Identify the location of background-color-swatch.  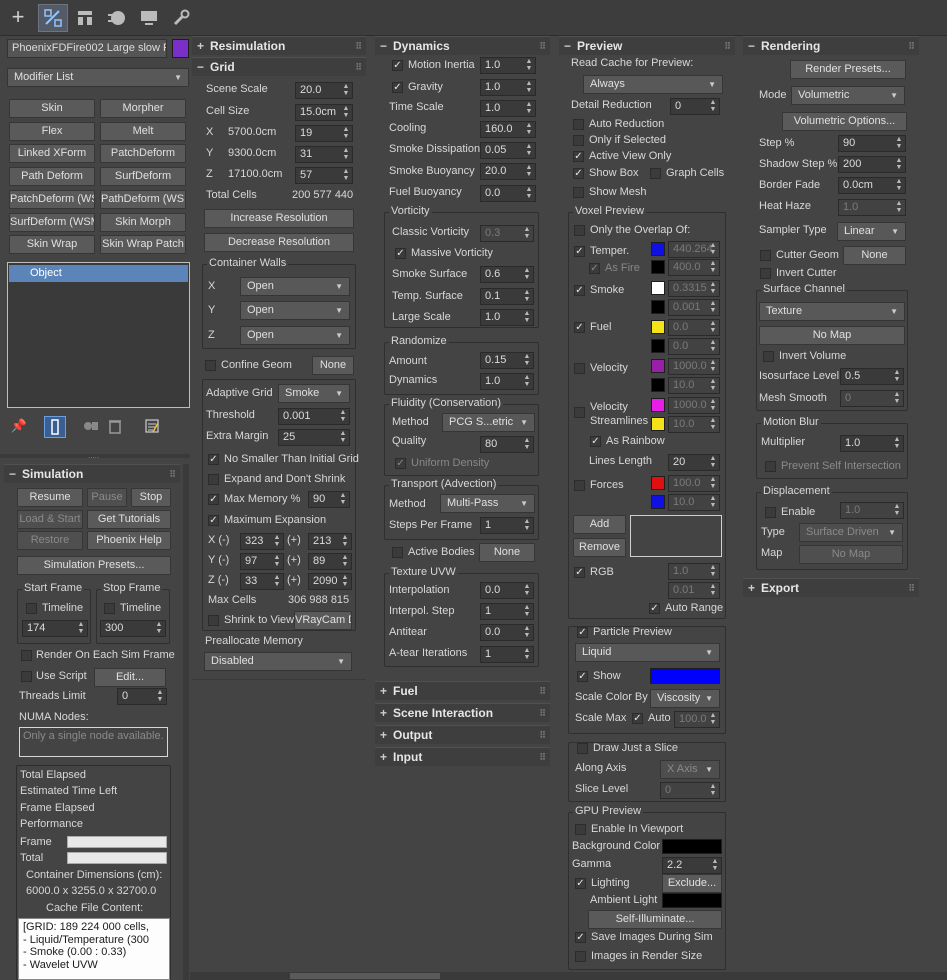
(692, 846).